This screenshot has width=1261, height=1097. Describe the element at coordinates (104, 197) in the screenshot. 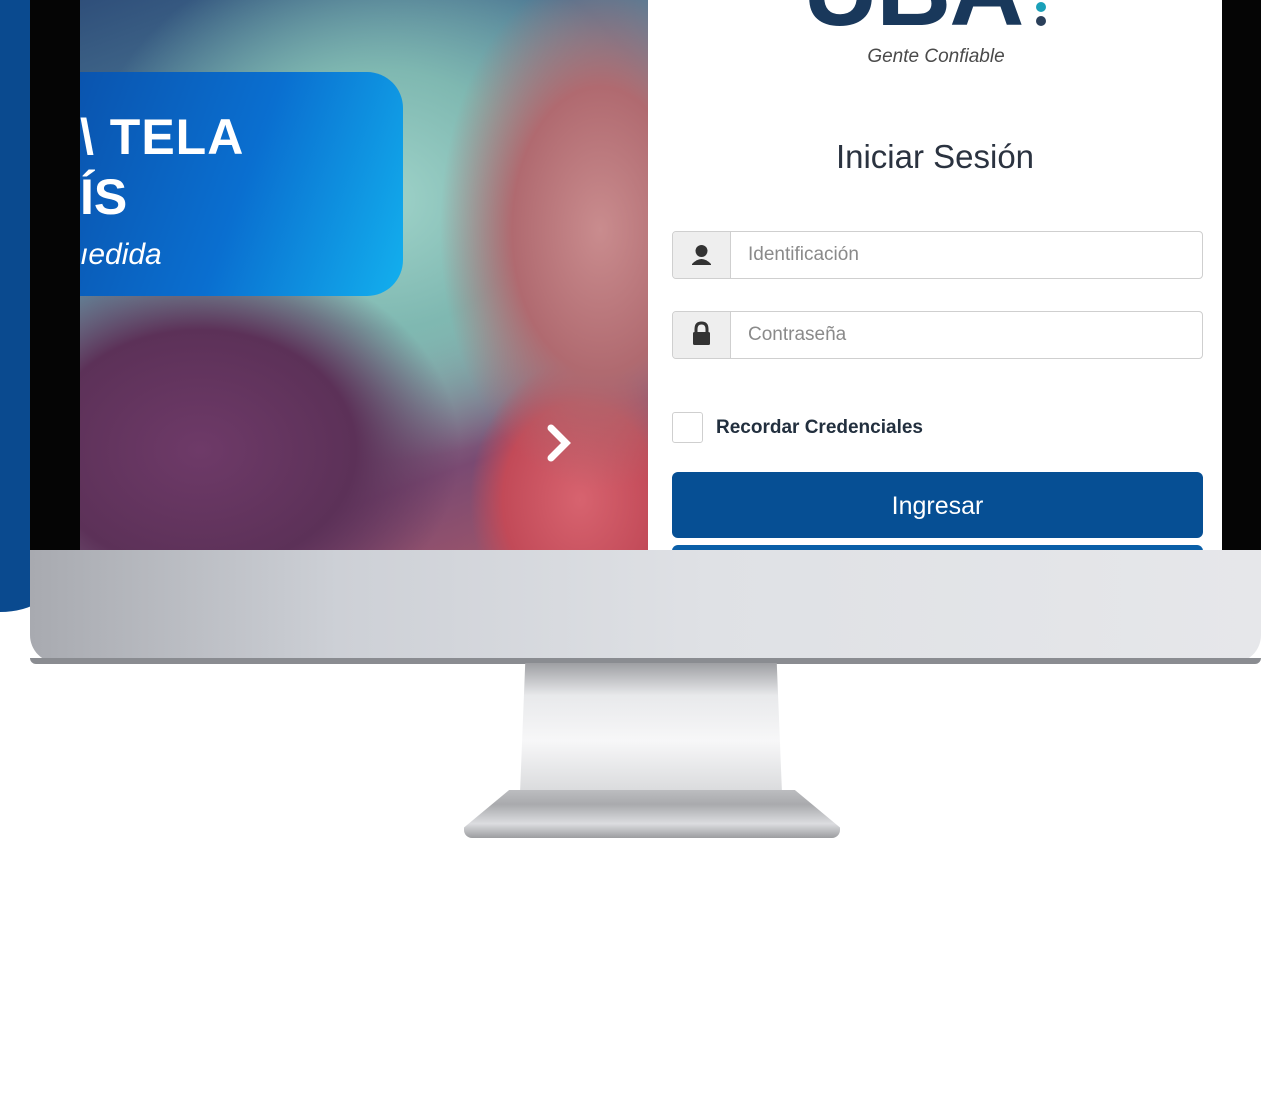

I see `promo-headline-2: ÍS` at that location.